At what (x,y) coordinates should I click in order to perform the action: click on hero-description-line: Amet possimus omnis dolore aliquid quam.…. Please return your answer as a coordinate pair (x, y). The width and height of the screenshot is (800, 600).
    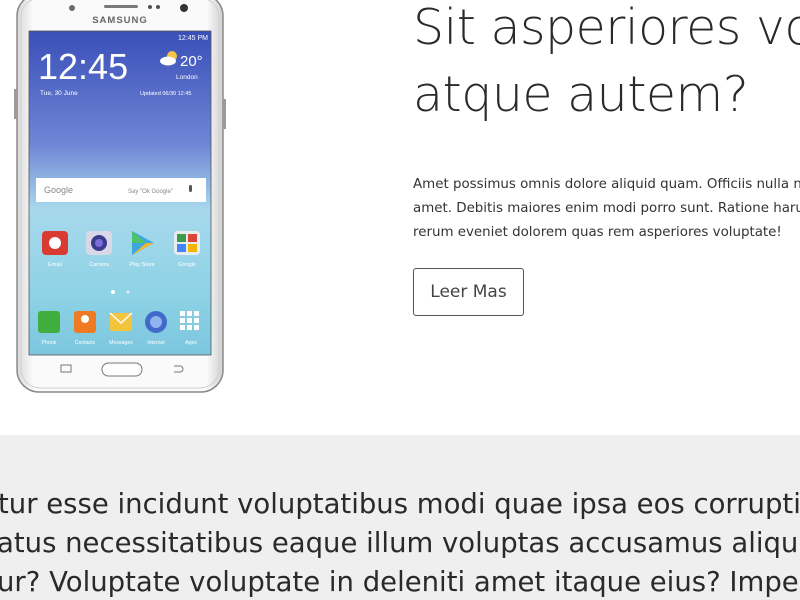
    Looking at the image, I should click on (606, 184).